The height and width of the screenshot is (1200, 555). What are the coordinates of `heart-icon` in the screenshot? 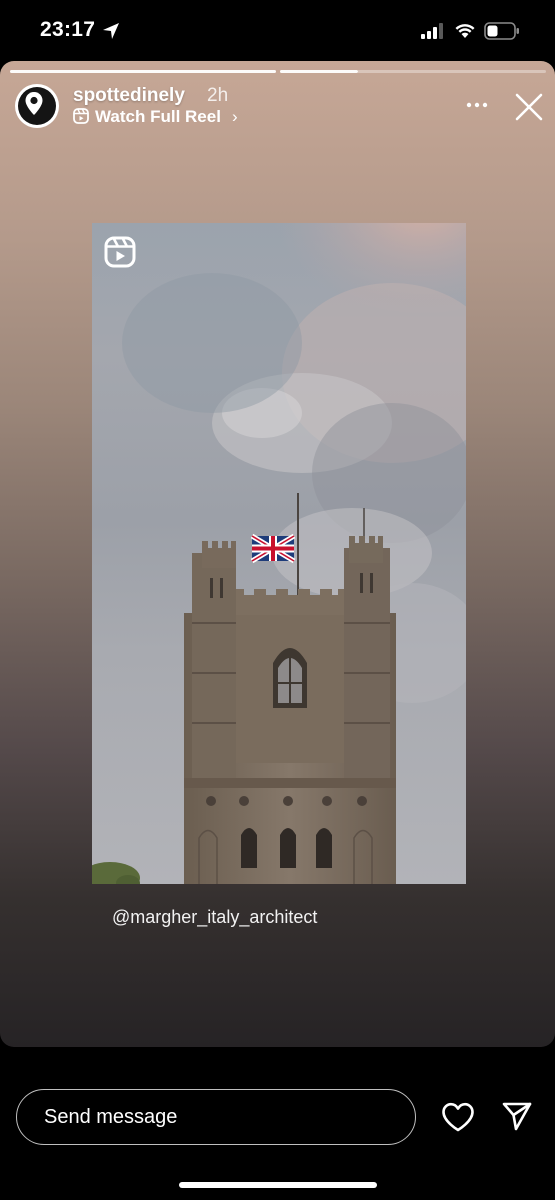 It's located at (458, 1117).